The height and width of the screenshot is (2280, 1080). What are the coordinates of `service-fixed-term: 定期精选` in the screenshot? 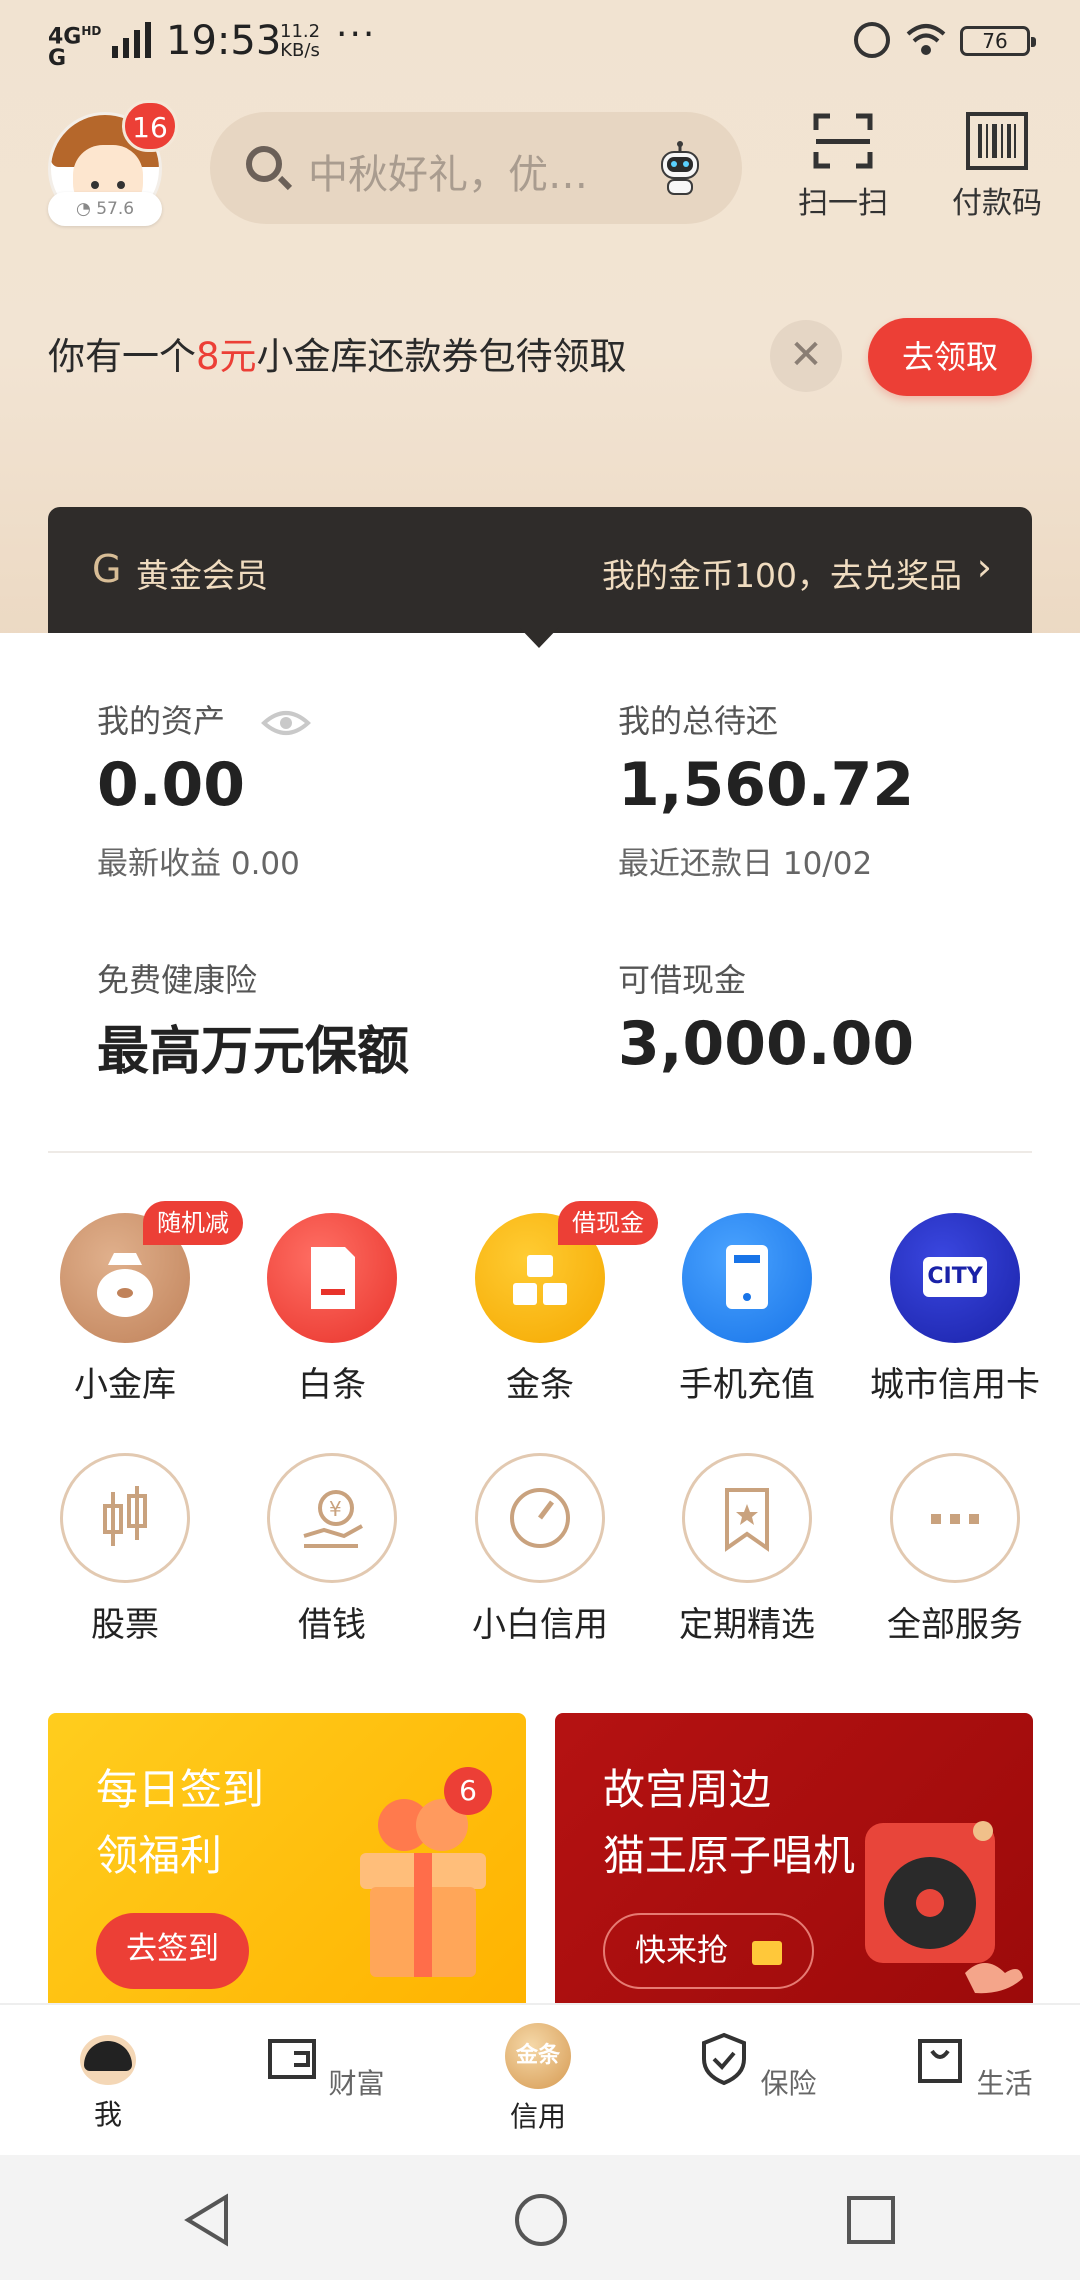 It's located at (747, 1549).